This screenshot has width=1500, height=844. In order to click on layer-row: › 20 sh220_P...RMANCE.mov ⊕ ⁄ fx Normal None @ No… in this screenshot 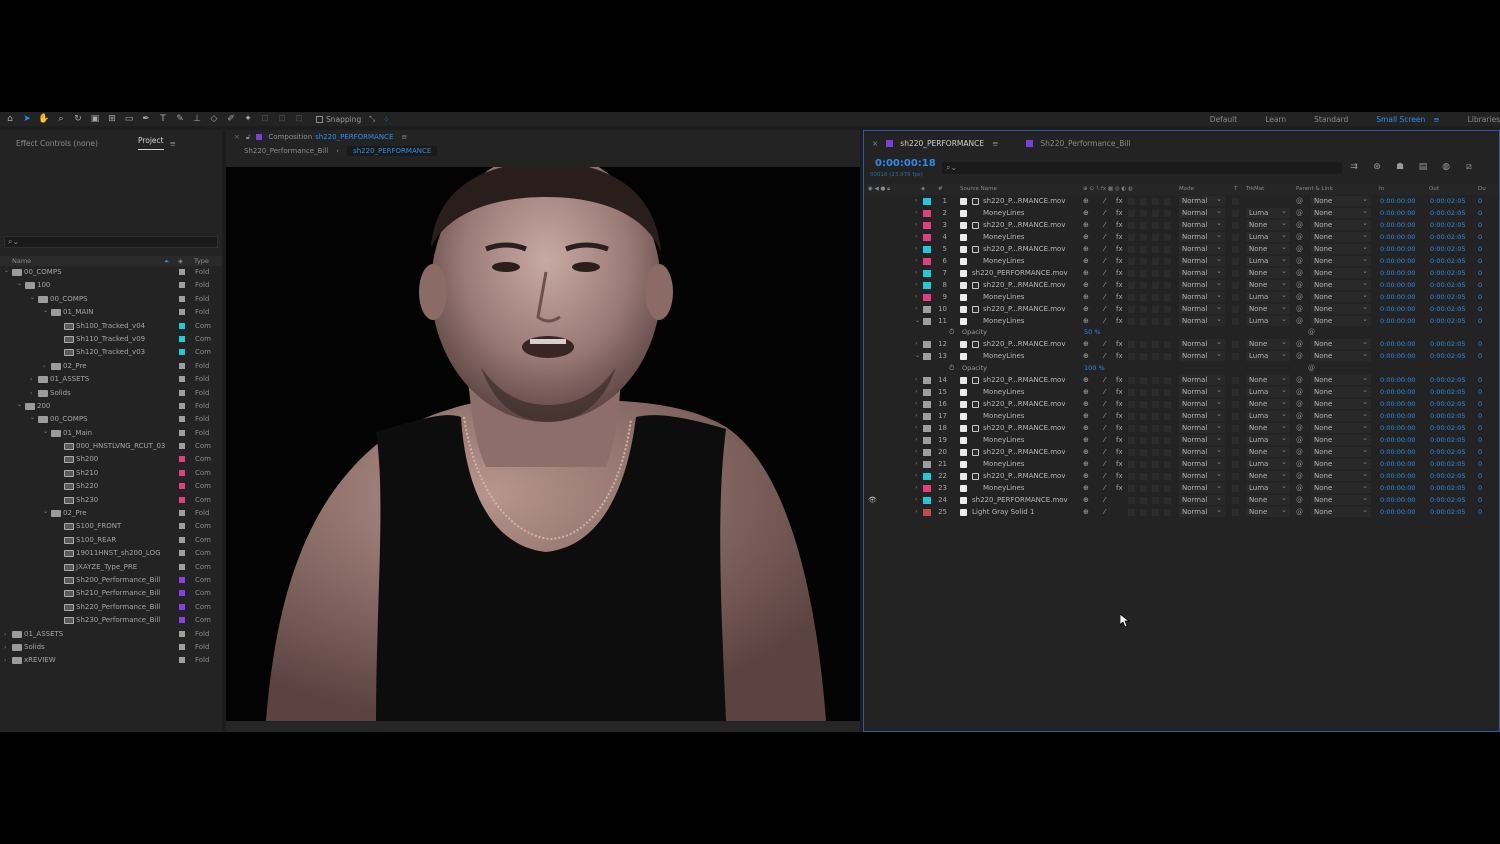, I will do `click(1181, 451)`.